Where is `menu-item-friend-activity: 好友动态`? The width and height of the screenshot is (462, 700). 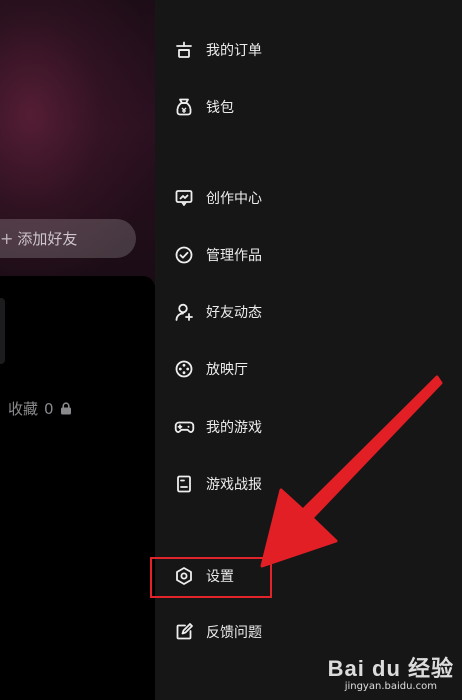
menu-item-friend-activity: 好友动态 is located at coordinates (217, 312).